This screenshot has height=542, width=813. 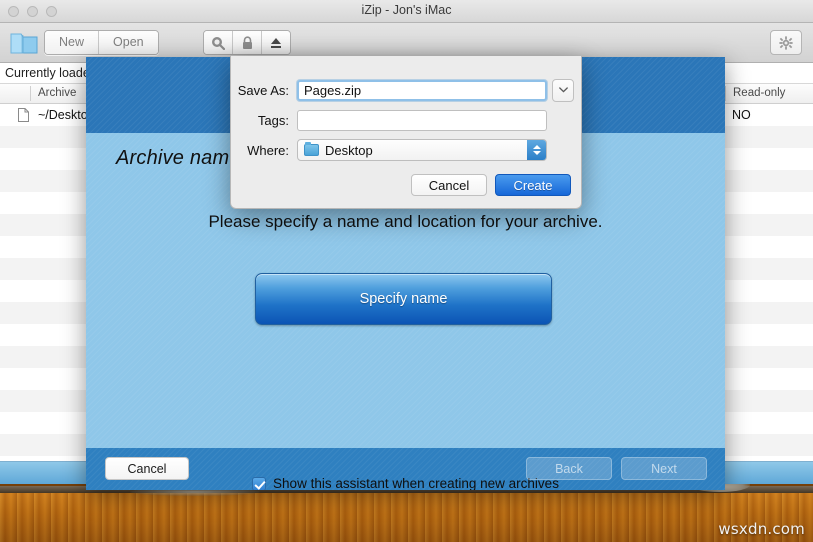 What do you see at coordinates (406, 517) in the screenshot?
I see `wallpaper-water-reflection` at bounding box center [406, 517].